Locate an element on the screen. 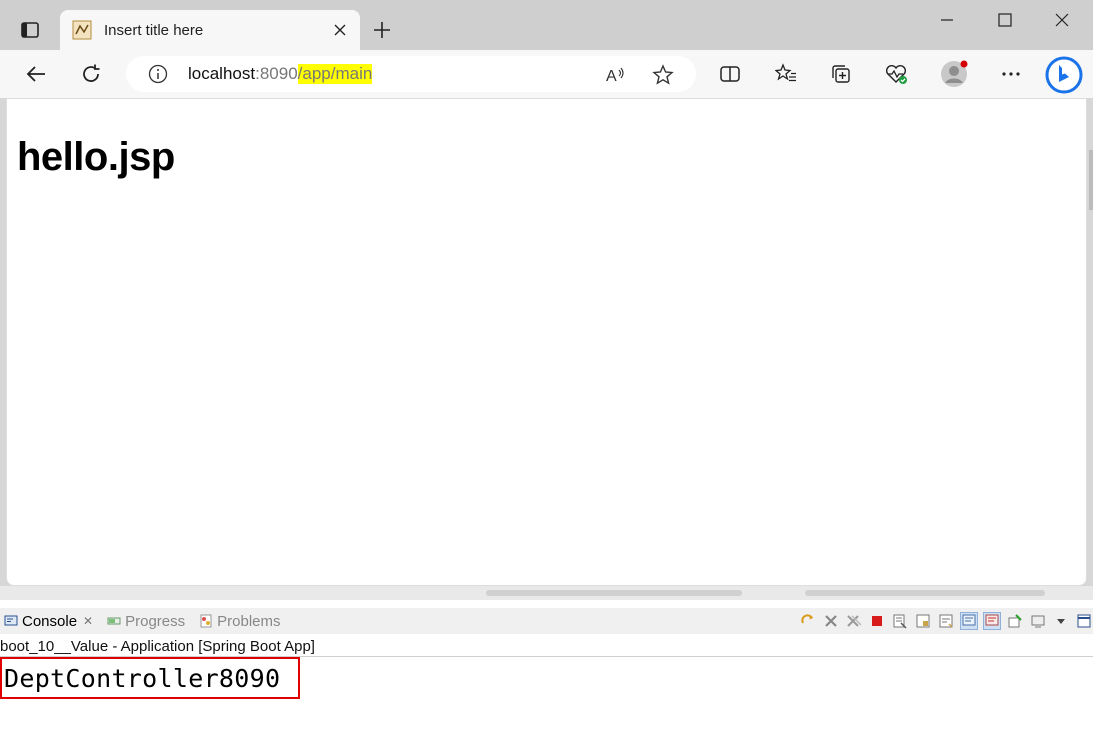  progress-icon is located at coordinates (114, 621).